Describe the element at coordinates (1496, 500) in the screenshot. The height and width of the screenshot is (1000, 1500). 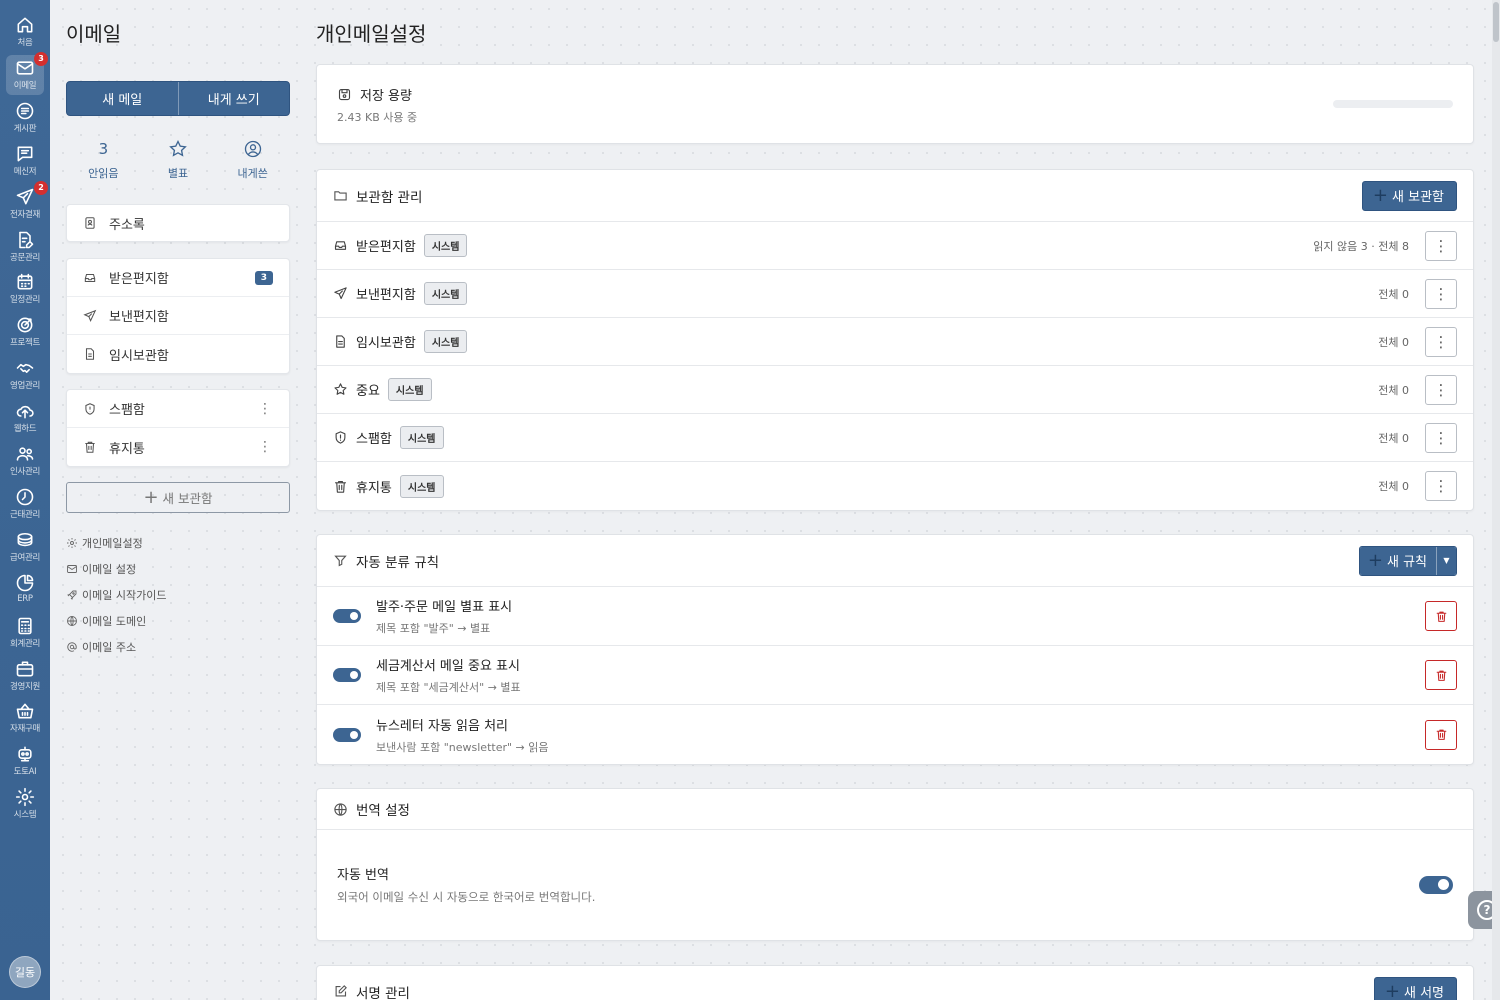
I see `page-scrollbar` at that location.